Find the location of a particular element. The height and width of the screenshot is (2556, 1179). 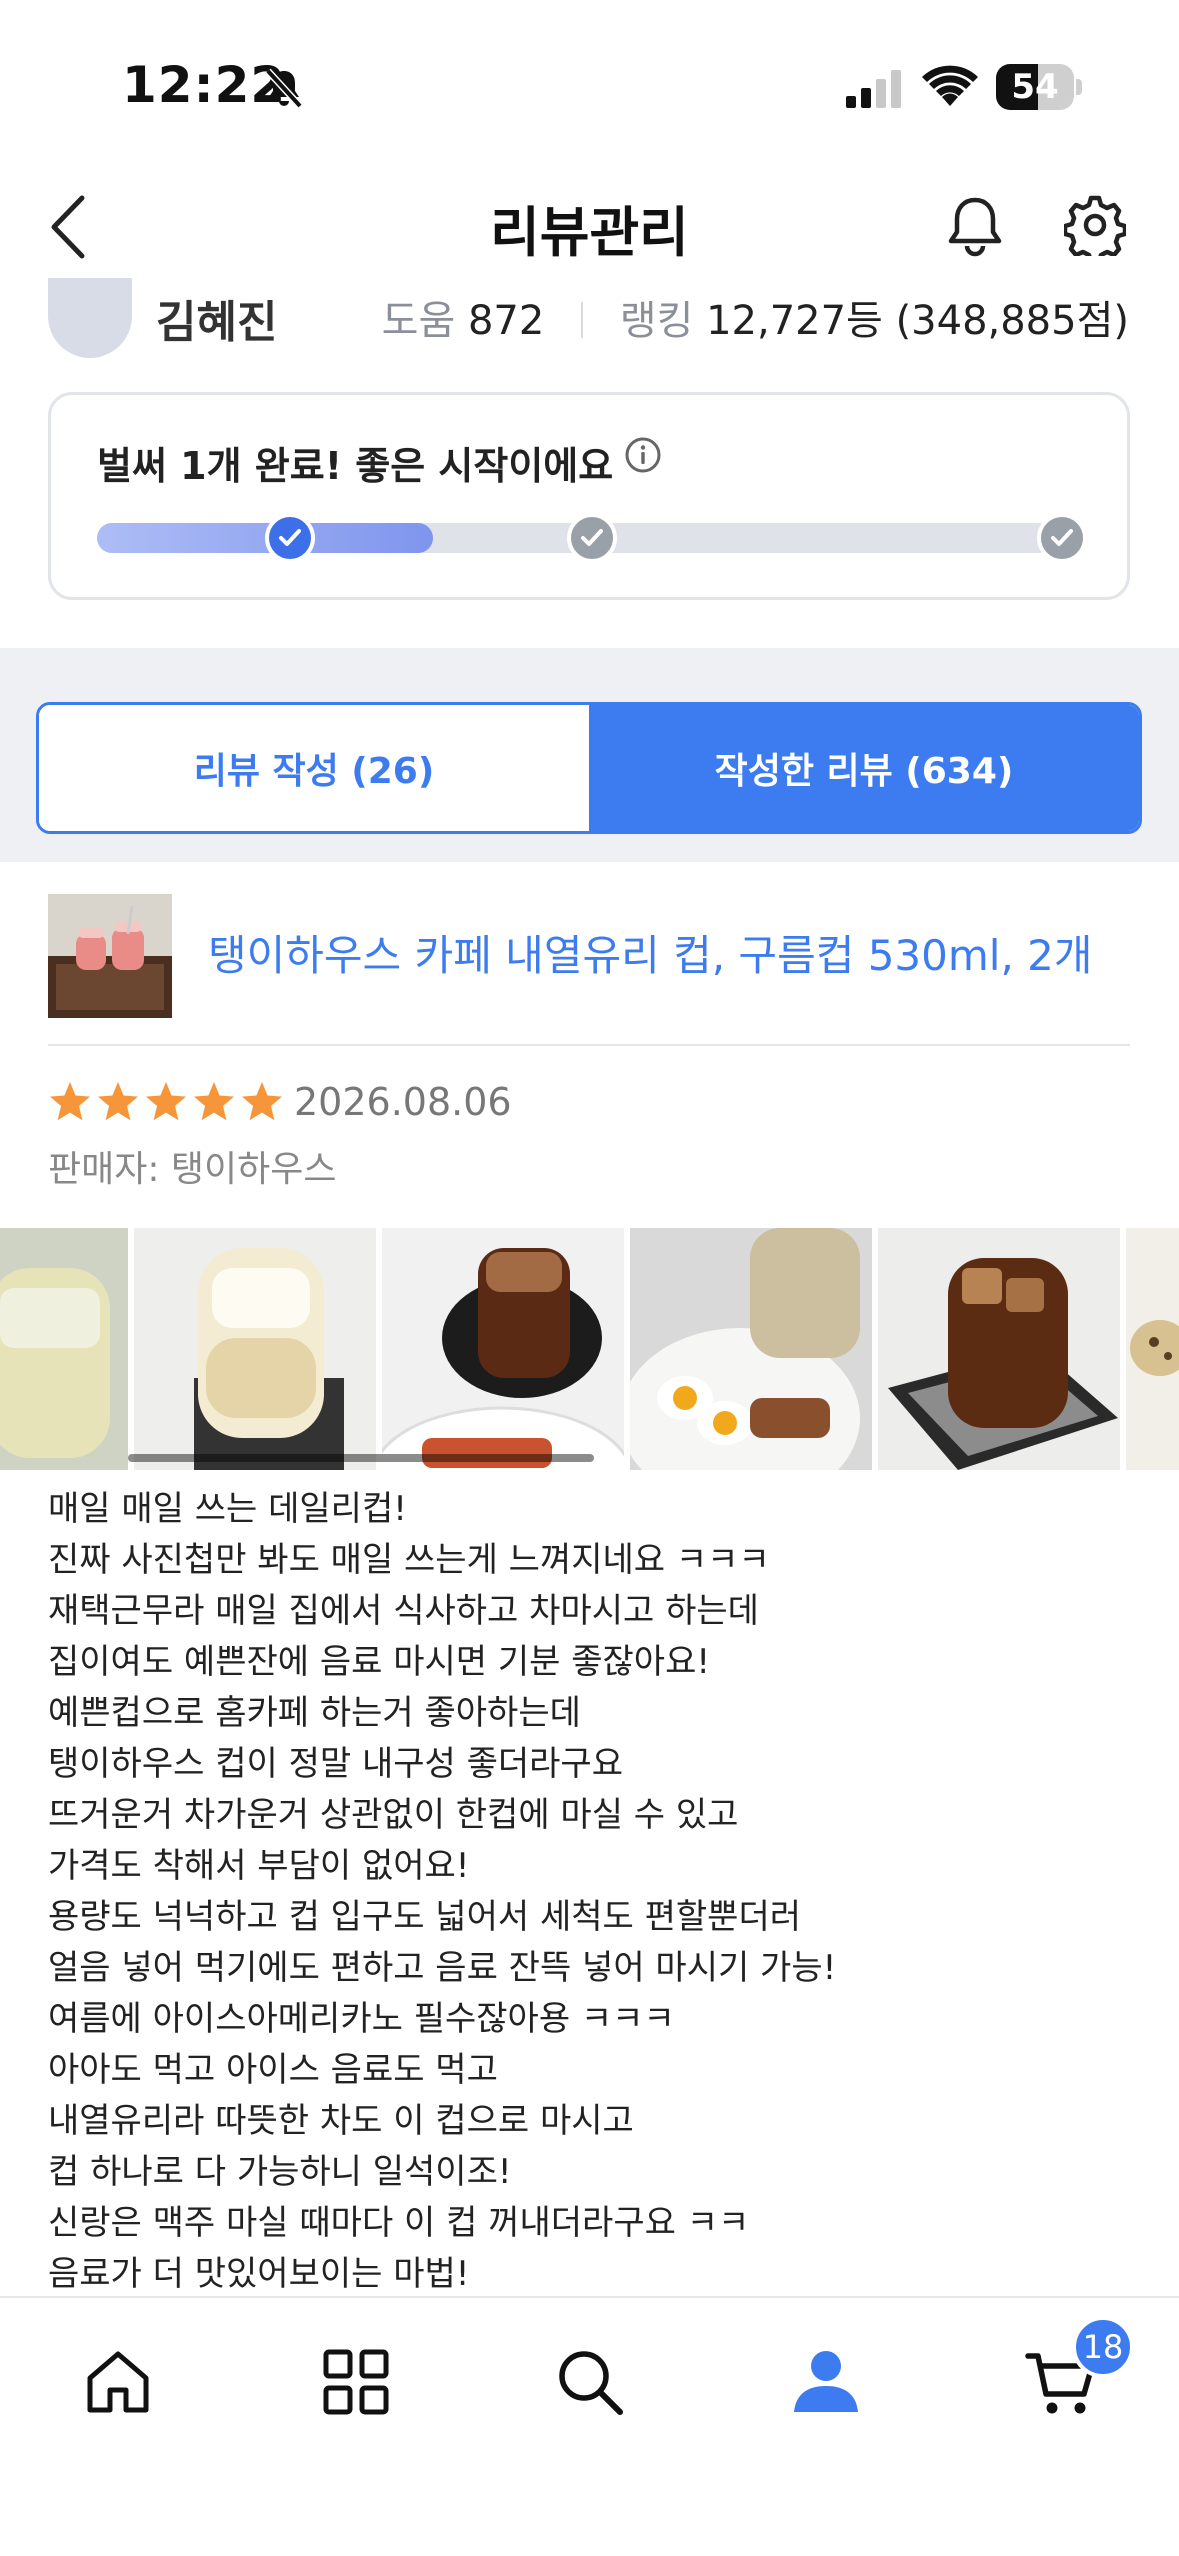

step-3-check-icon is located at coordinates (1062, 538).